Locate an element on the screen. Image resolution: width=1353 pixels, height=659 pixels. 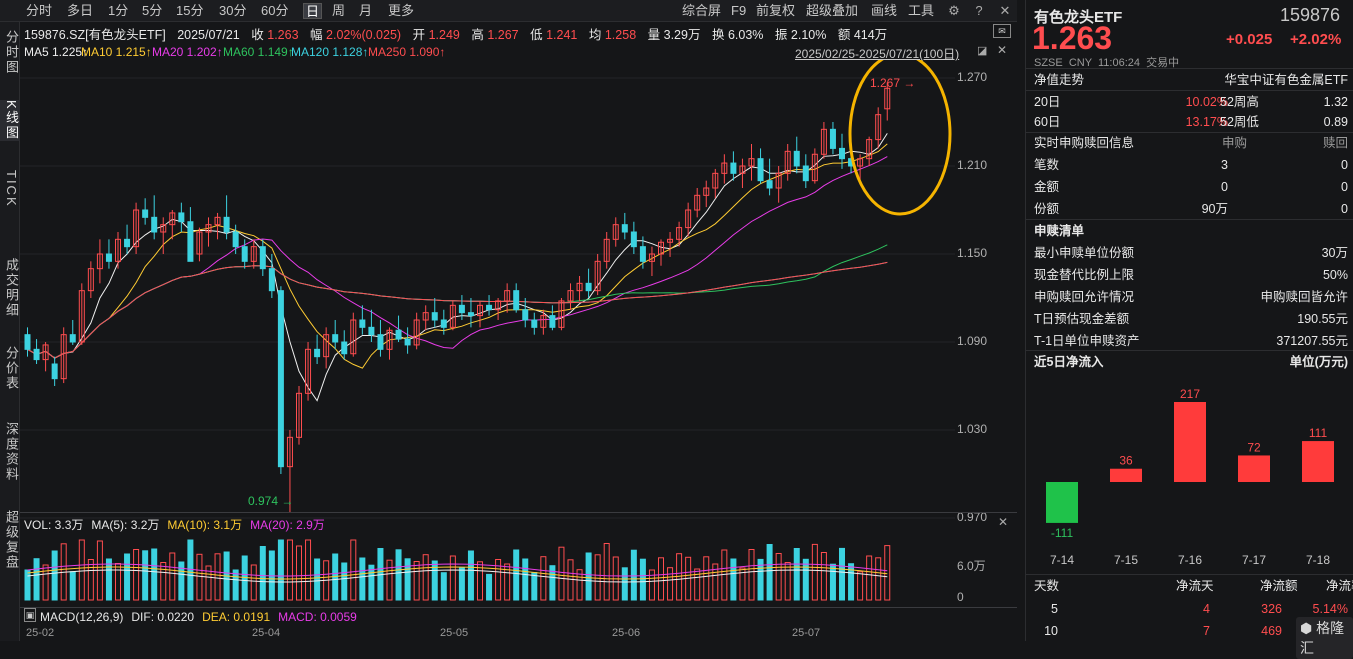
wechat-icon: ✉ is located at coordinates (1002, 31).